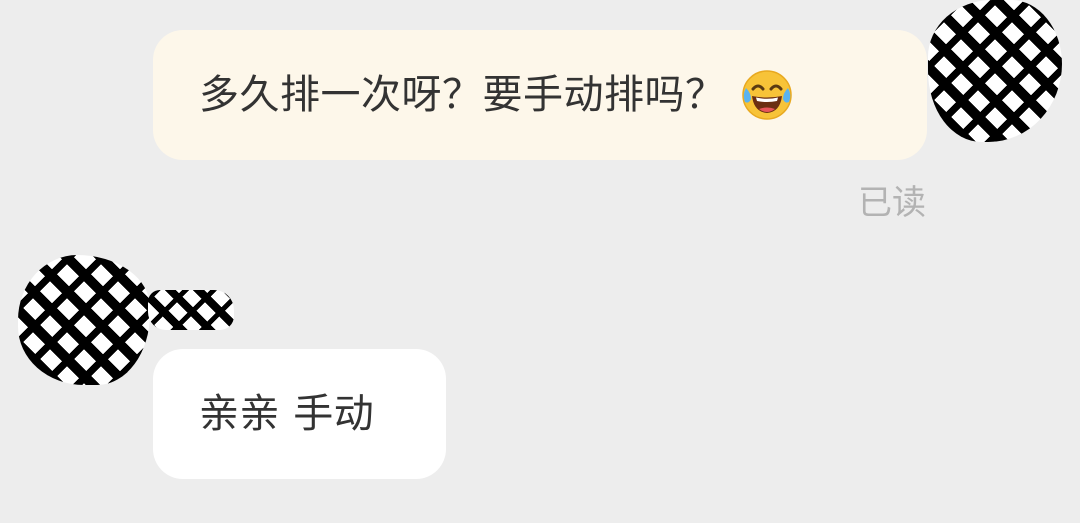 The width and height of the screenshot is (1080, 523). I want to click on outgoing-message-text: 多久排一次呀？要手动排吗？, so click(462, 95).